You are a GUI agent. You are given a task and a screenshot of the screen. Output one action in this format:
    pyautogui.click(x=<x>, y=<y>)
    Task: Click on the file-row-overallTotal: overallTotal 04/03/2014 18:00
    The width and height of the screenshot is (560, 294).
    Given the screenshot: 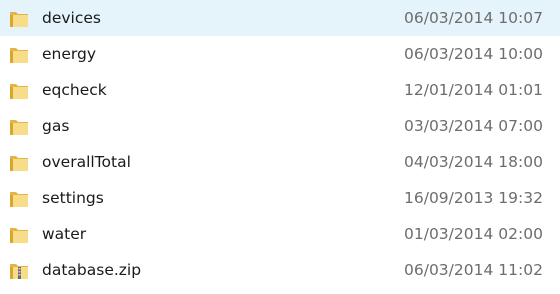 What is the action you would take?
    pyautogui.click(x=280, y=162)
    